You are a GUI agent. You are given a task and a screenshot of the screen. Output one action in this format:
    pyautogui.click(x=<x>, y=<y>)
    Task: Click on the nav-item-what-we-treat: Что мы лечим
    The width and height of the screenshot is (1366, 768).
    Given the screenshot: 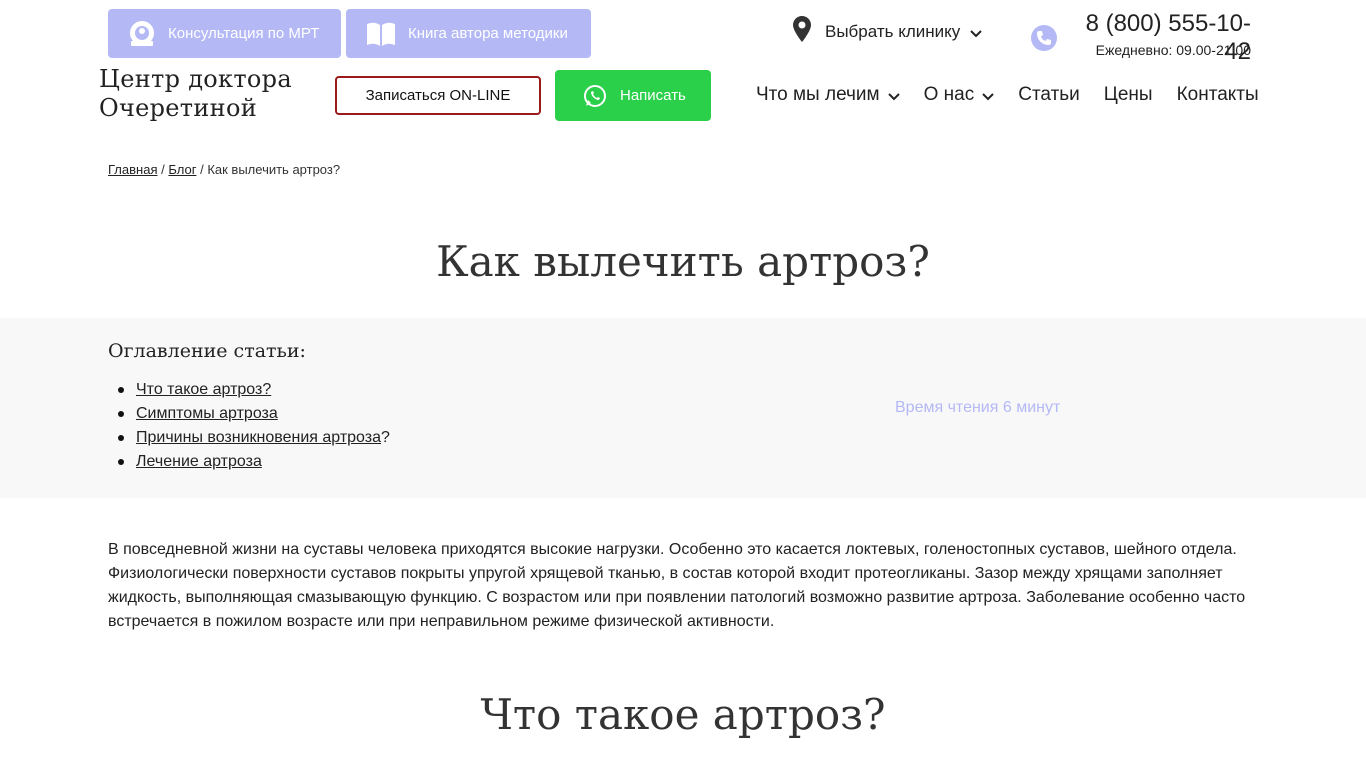 What is the action you would take?
    pyautogui.click(x=828, y=95)
    